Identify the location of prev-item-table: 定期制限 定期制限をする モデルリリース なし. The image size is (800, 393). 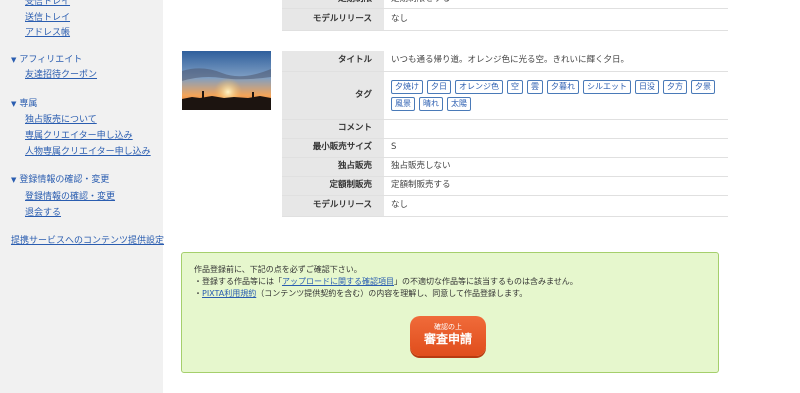
(505, 15).